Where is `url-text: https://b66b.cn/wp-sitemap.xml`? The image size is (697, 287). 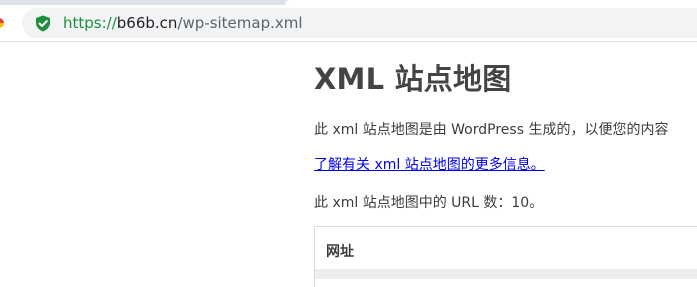 url-text: https://b66b.cn/wp-sitemap.xml is located at coordinates (183, 23).